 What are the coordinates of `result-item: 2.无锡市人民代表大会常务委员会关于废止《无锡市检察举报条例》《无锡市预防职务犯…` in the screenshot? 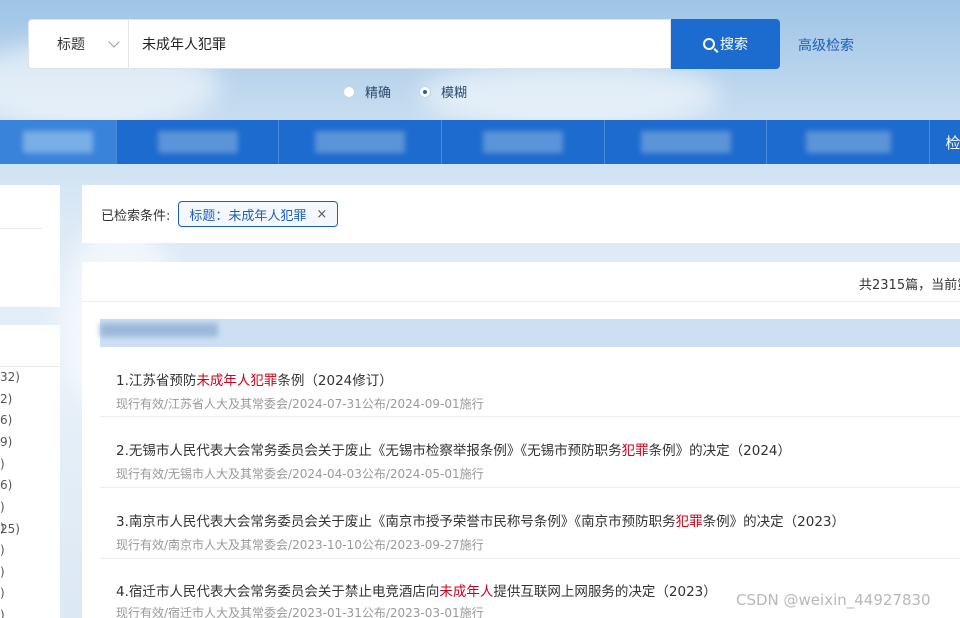 It's located at (530, 452).